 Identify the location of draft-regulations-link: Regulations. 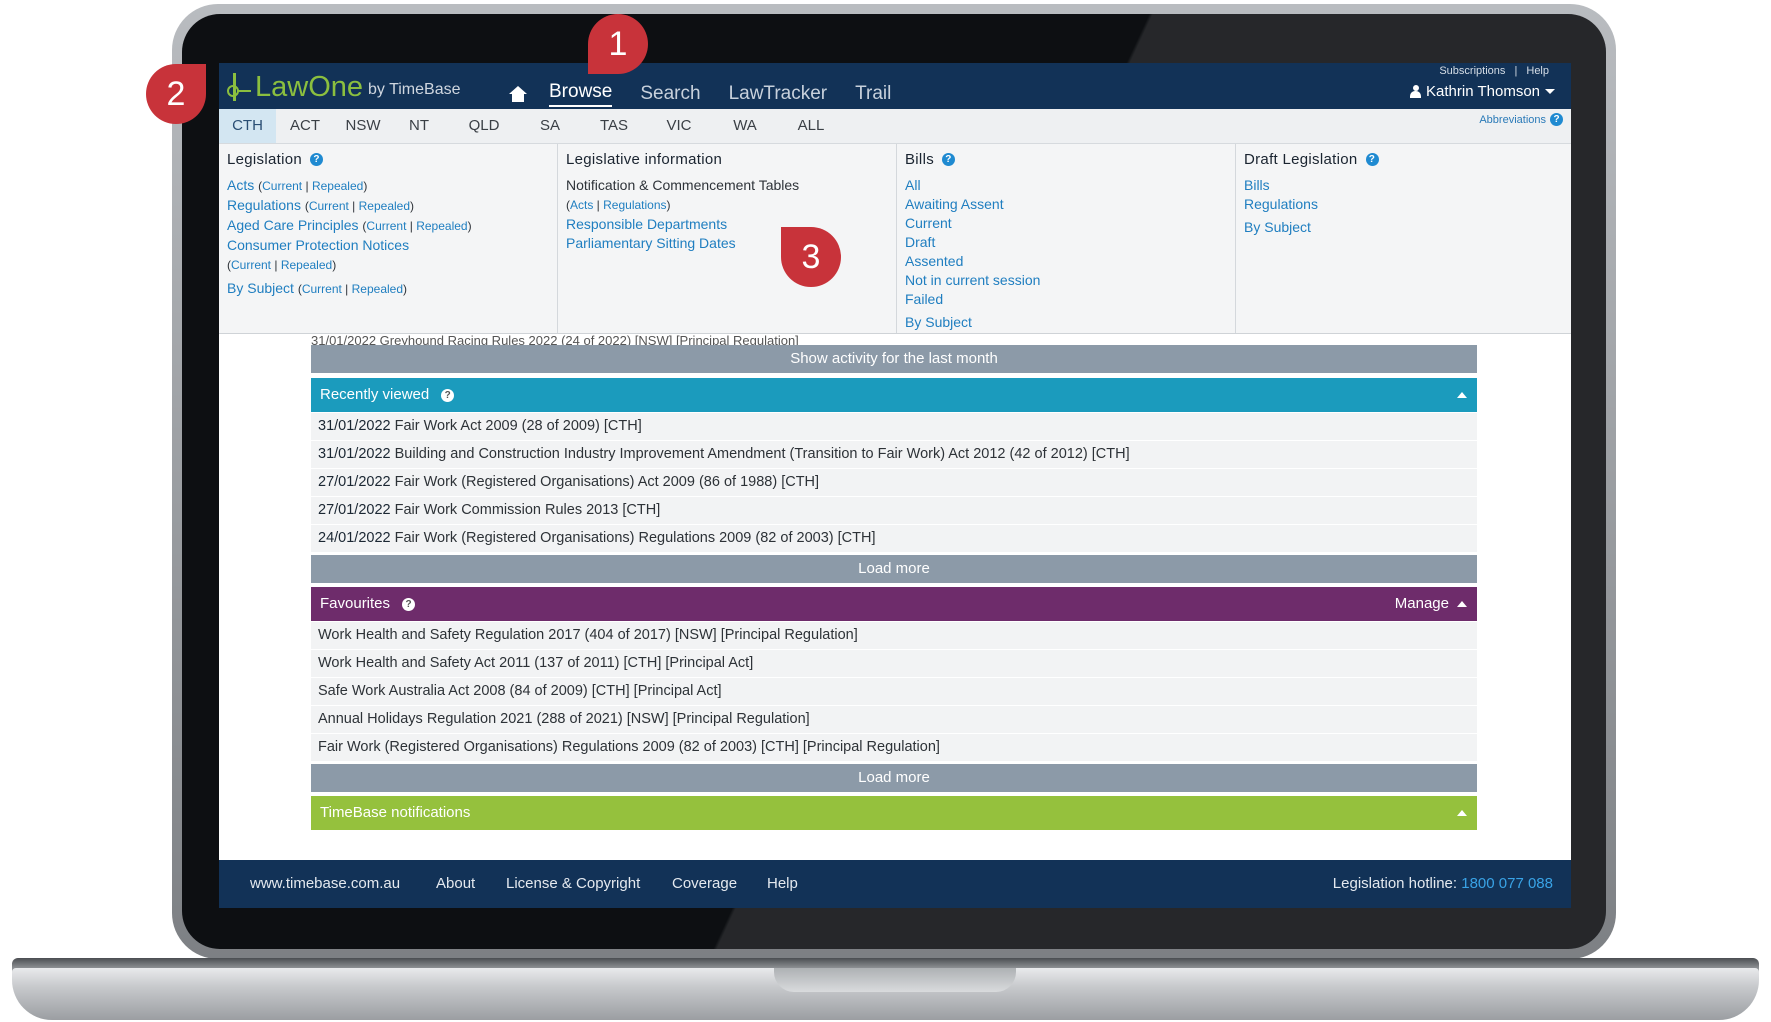
(1403, 204).